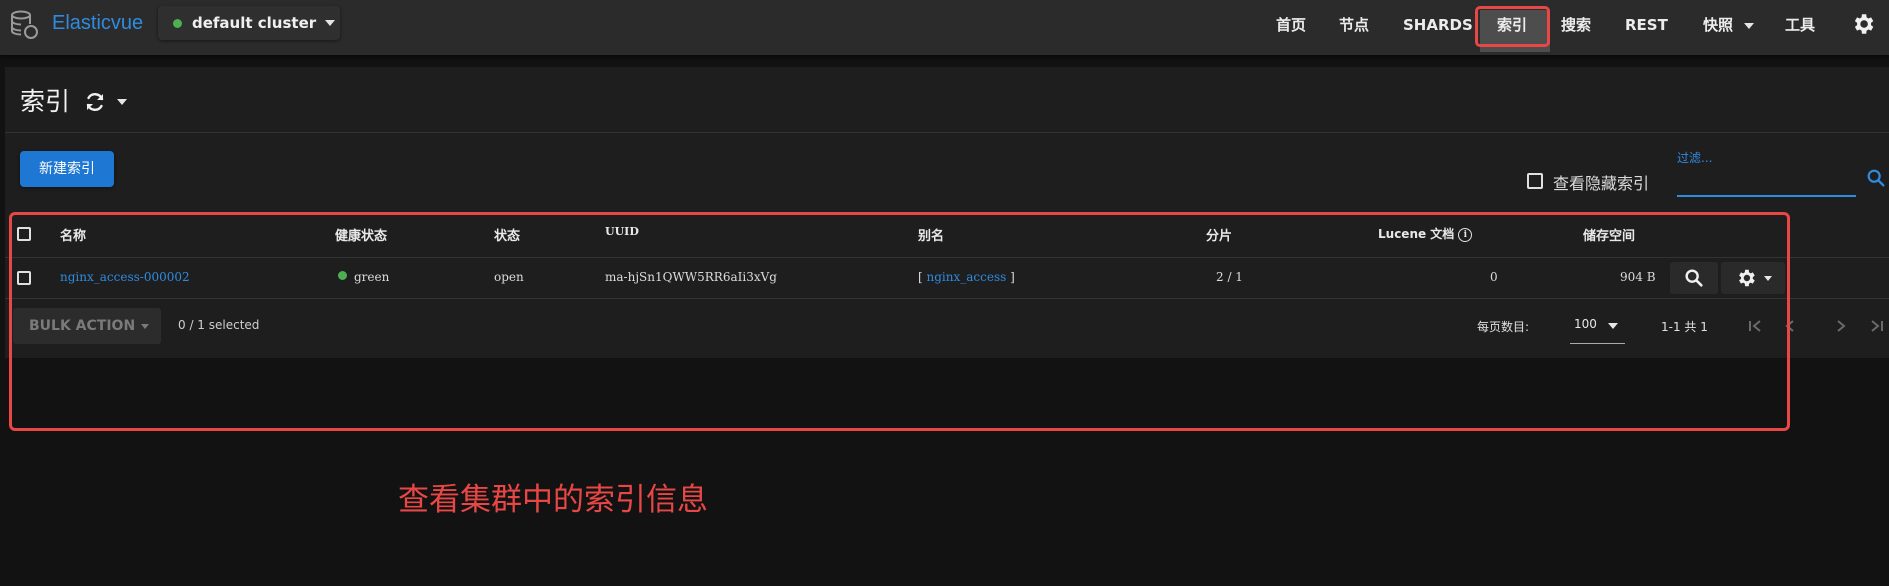 The height and width of the screenshot is (586, 1889). I want to click on cluster-selector: default cluster, so click(249, 23).